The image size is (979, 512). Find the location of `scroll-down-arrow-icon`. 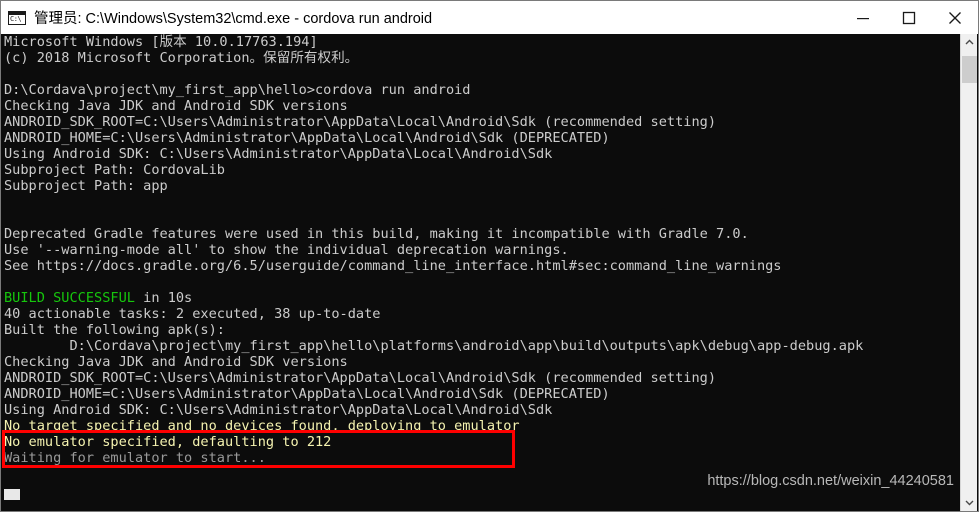

scroll-down-arrow-icon is located at coordinates (969, 502).